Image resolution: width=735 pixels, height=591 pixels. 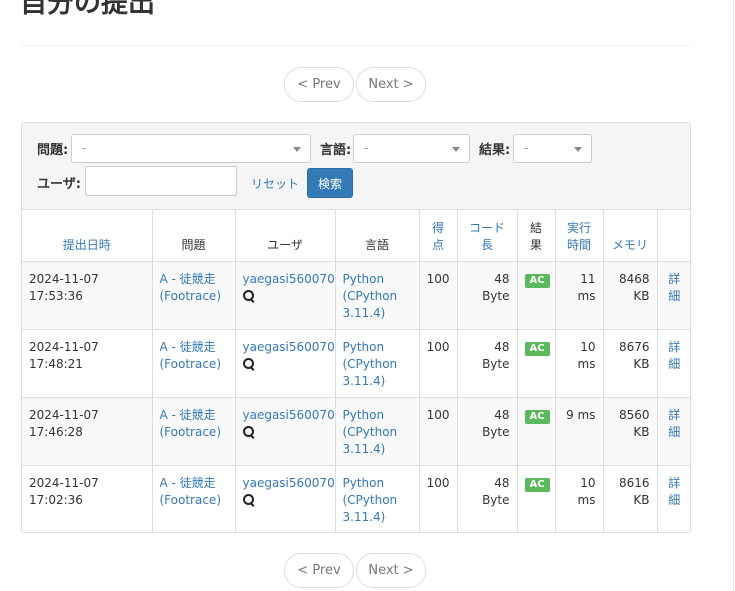 I want to click on header-exec-time: 実行 時間, so click(x=579, y=236).